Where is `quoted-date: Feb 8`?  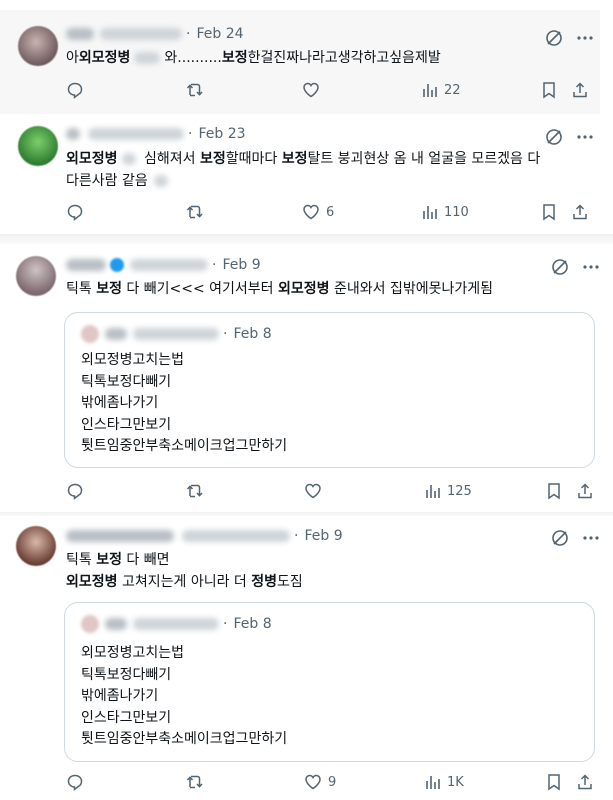 quoted-date: Feb 8 is located at coordinates (252, 624).